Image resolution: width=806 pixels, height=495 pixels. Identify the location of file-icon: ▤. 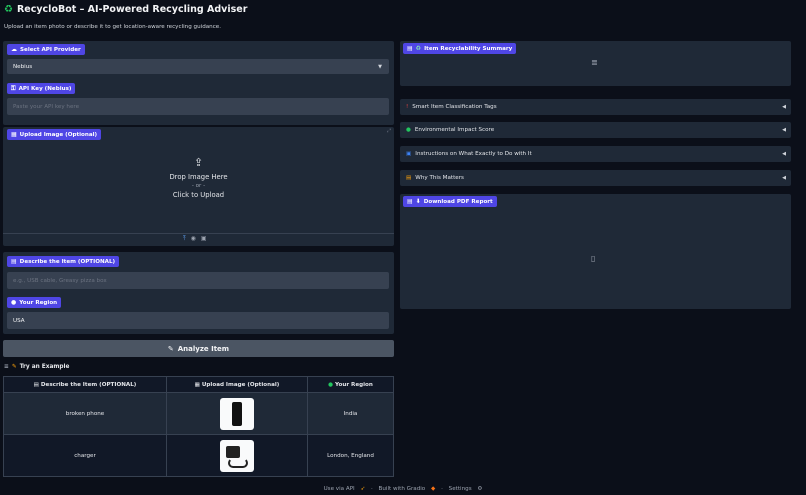
(410, 201).